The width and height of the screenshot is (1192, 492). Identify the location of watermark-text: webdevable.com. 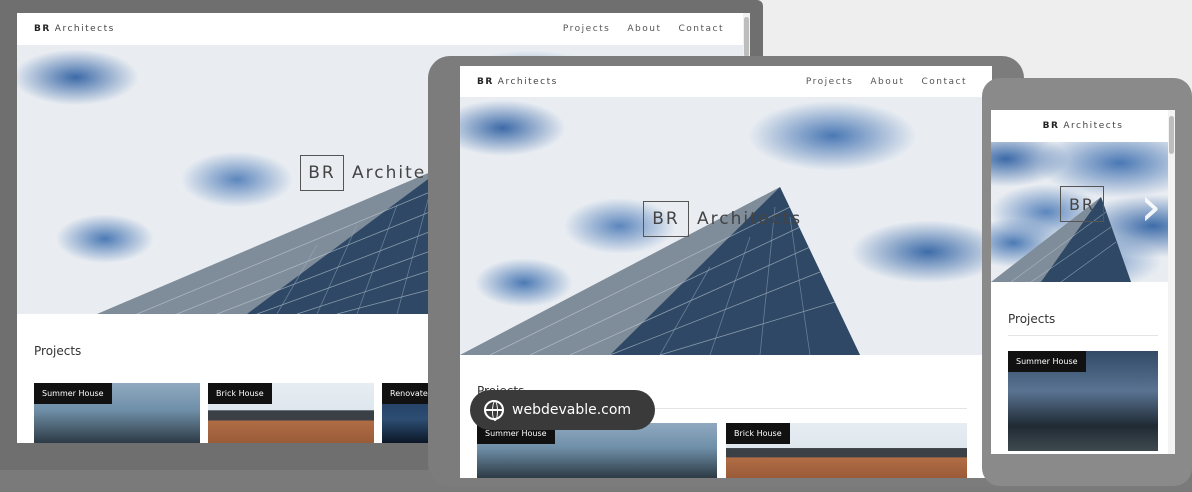
(572, 410).